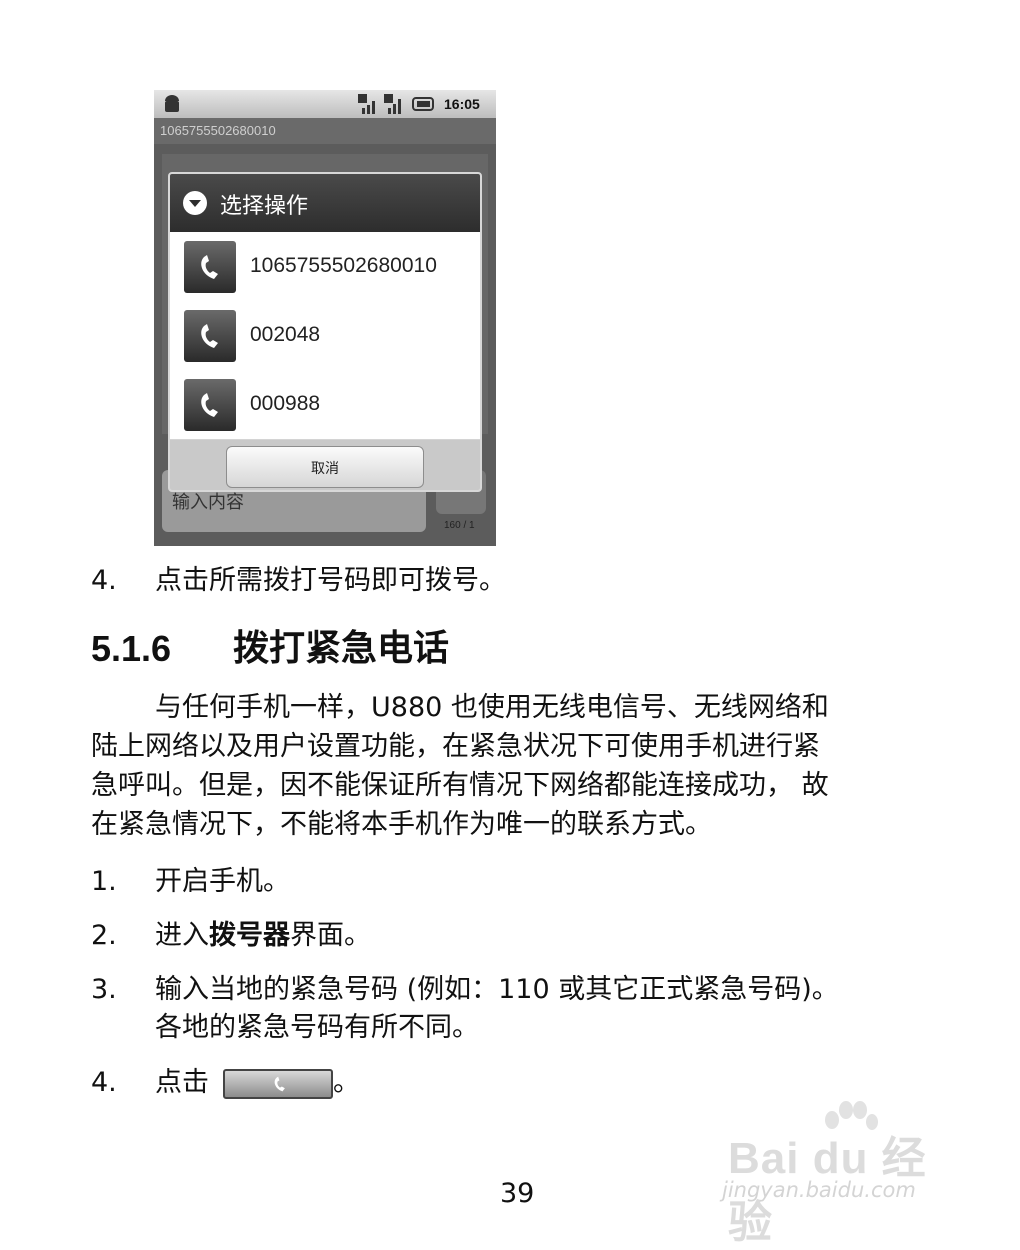 The height and width of the screenshot is (1250, 1020). I want to click on step-text: 进入拨号器界面。, so click(263, 936).